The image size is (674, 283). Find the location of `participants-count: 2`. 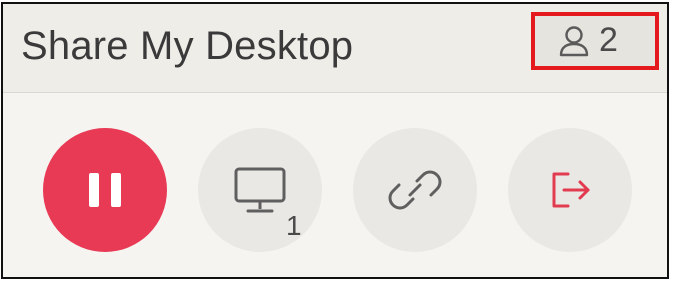

participants-count: 2 is located at coordinates (608, 40).